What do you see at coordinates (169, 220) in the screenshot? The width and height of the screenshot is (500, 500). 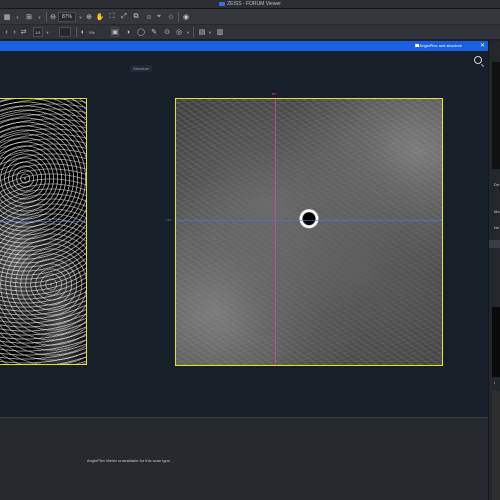 I see `horizontal-guide-marker: 170` at bounding box center [169, 220].